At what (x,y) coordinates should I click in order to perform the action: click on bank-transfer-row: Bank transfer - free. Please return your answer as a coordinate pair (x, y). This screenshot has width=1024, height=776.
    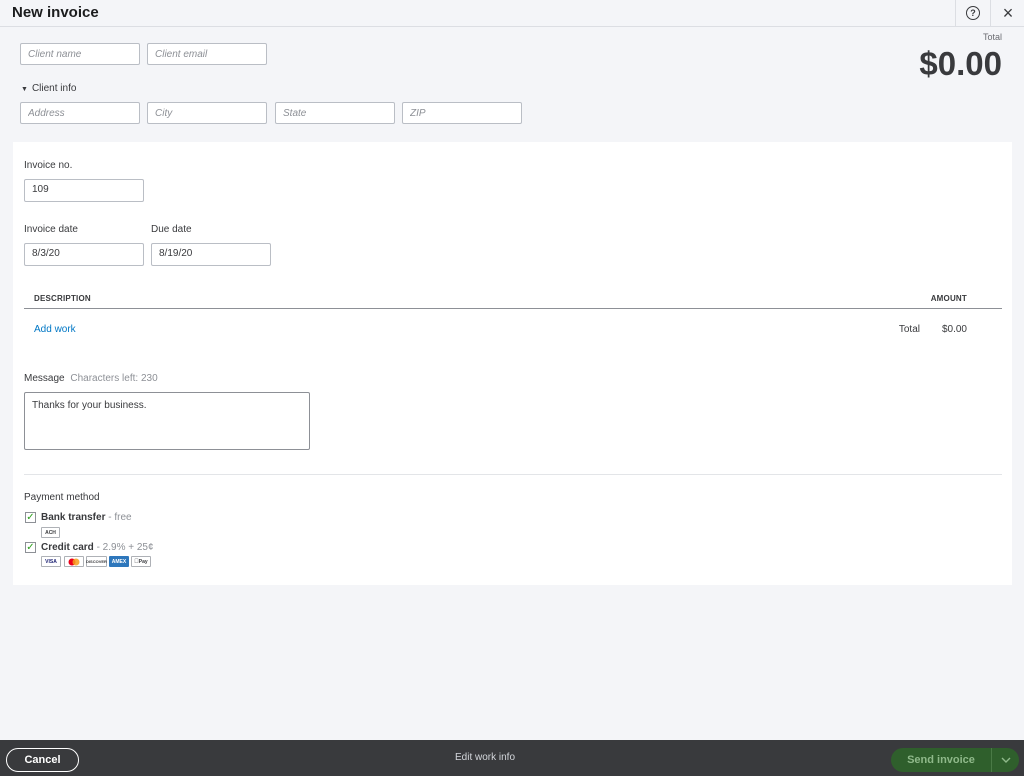
    Looking at the image, I should click on (86, 517).